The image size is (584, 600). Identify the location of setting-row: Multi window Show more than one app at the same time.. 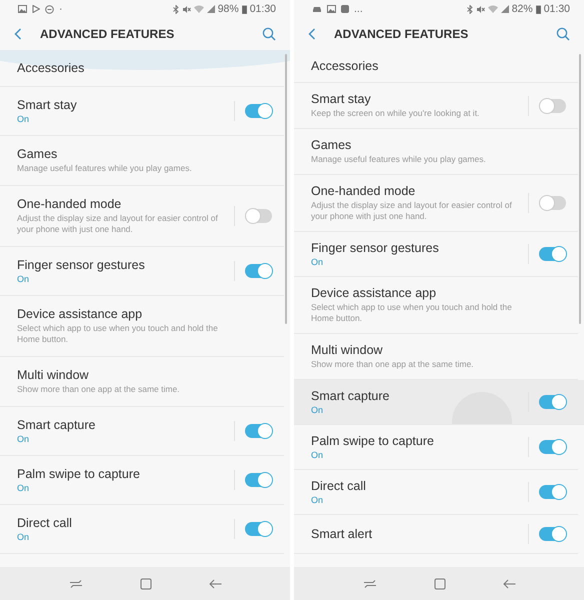
(142, 382).